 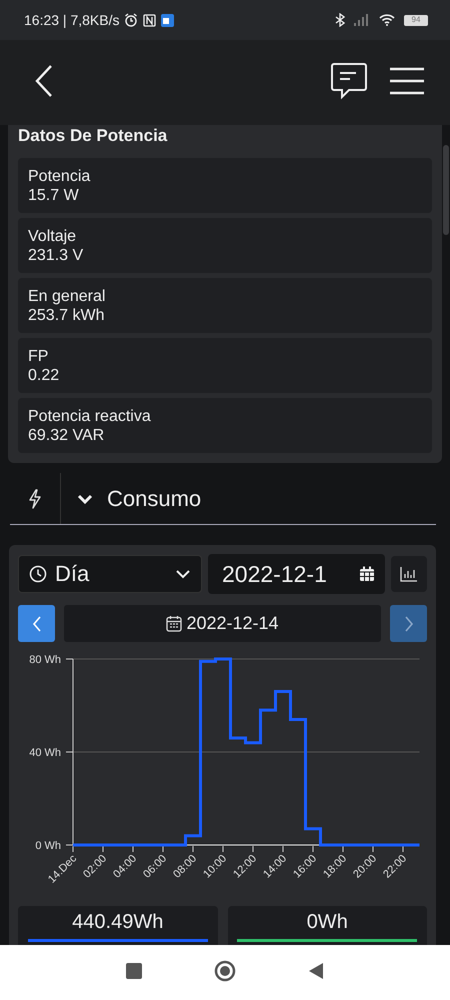 I want to click on clock-icon, so click(x=38, y=574).